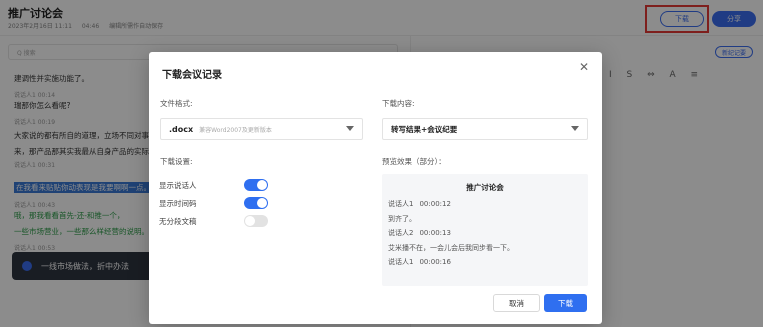 This screenshot has height=327, width=763. Describe the element at coordinates (424, 129) in the screenshot. I see `content-value: 转写结果+会议纪要` at that location.